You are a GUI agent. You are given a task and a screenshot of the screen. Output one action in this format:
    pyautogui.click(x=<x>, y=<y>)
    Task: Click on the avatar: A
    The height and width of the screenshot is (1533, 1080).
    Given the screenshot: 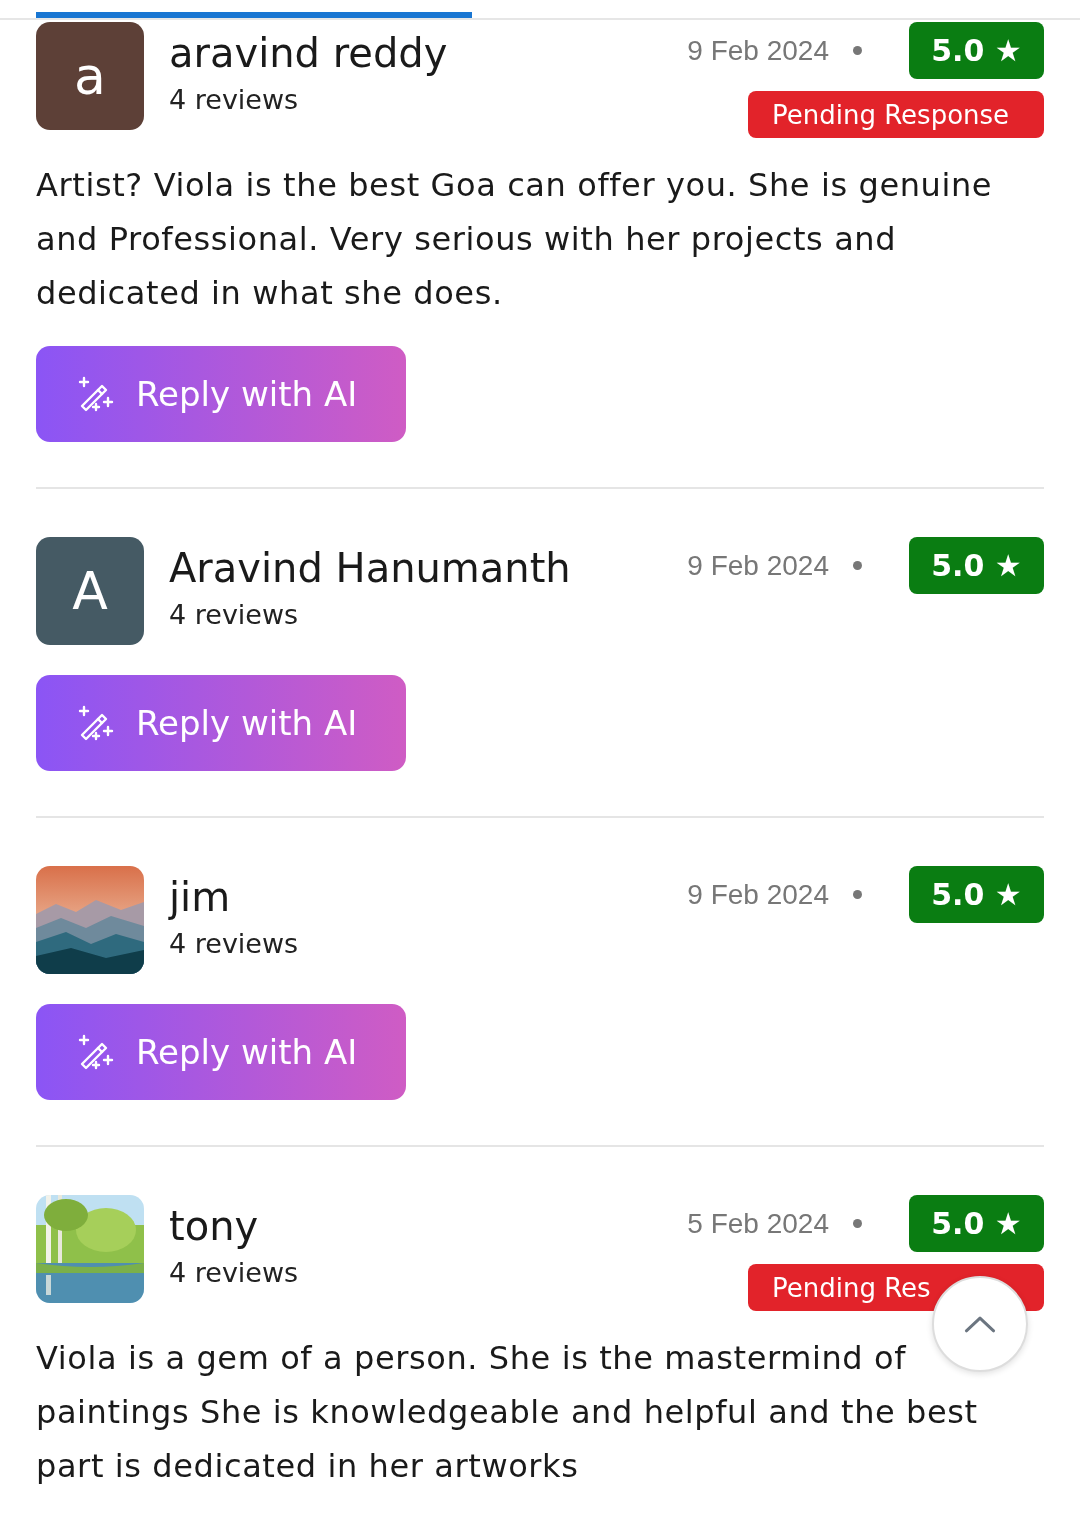 What is the action you would take?
    pyautogui.click(x=90, y=591)
    